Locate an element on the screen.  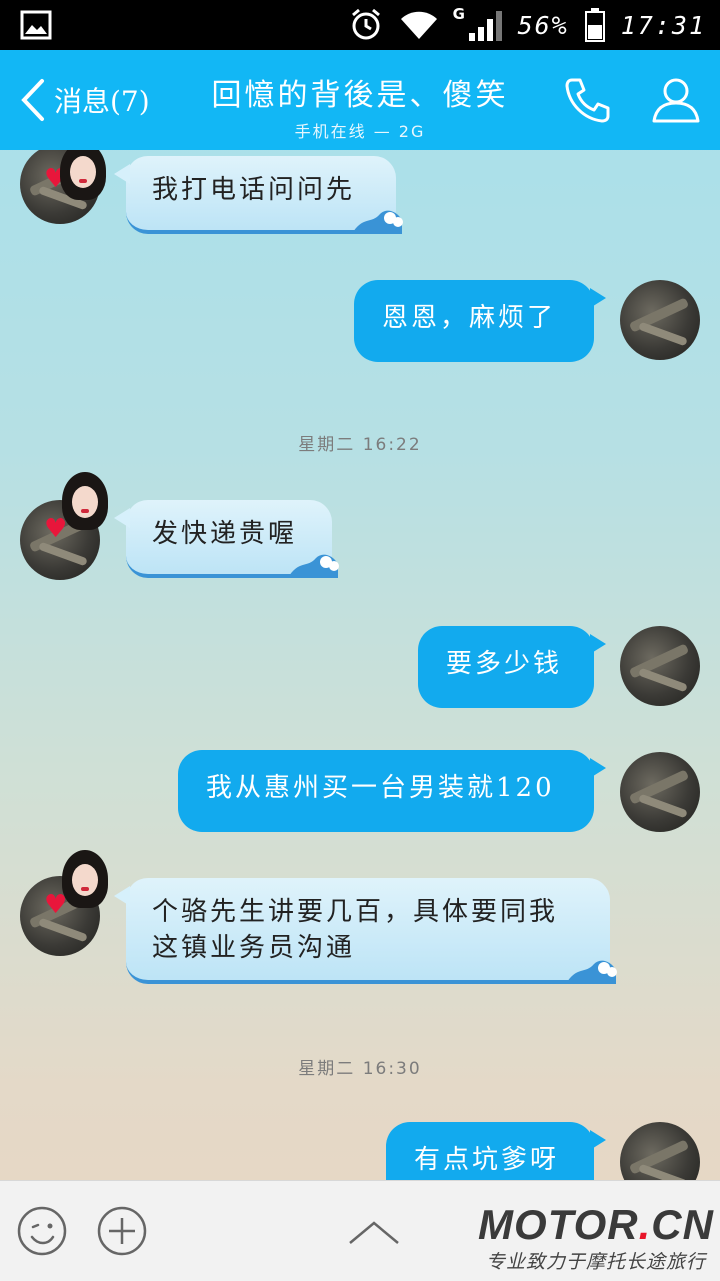
chevron-up-icon is located at coordinates (374, 1231).